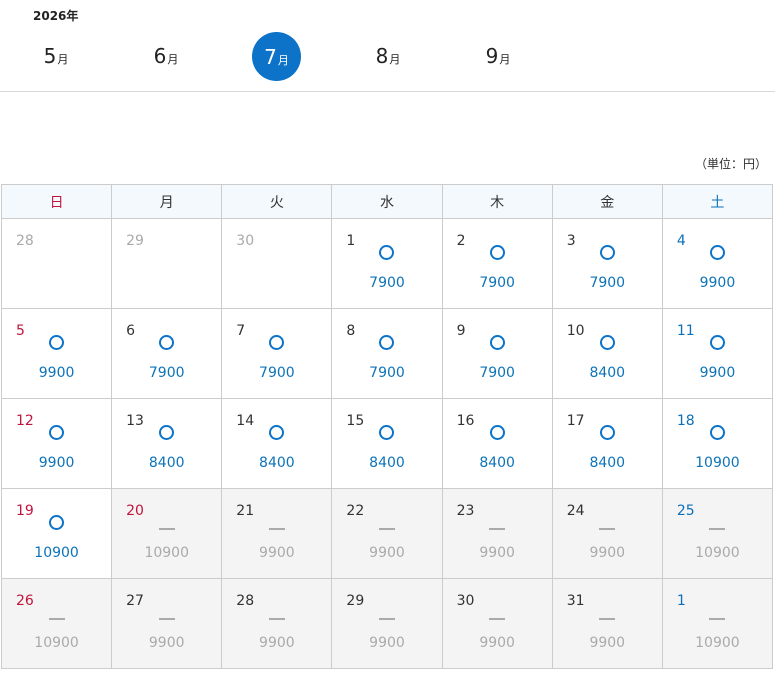 This screenshot has width=775, height=673. Describe the element at coordinates (387, 91) in the screenshot. I see `divider` at that location.